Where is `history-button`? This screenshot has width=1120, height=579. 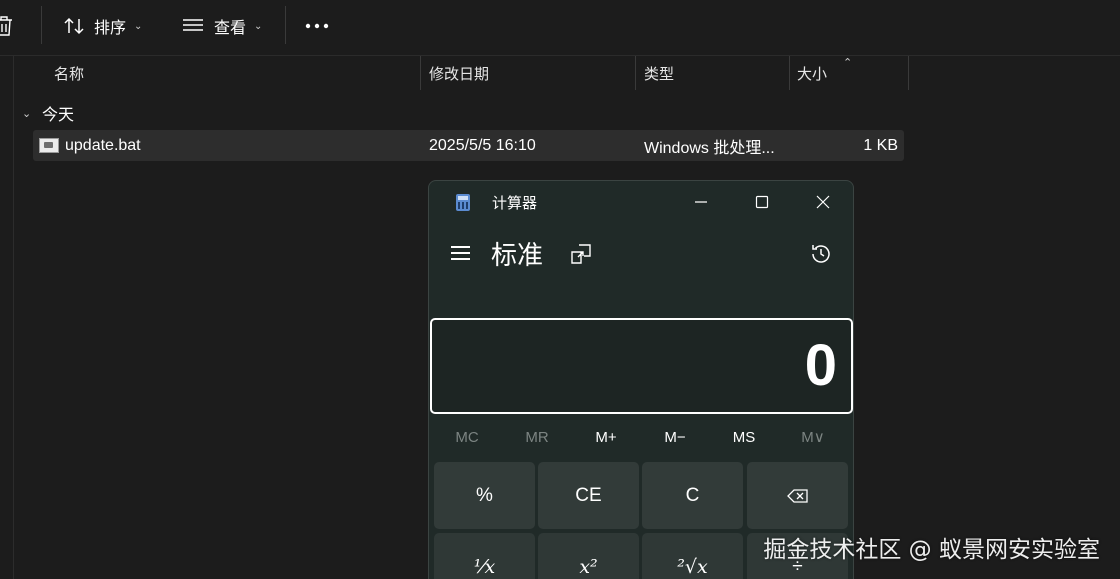 history-button is located at coordinates (821, 254).